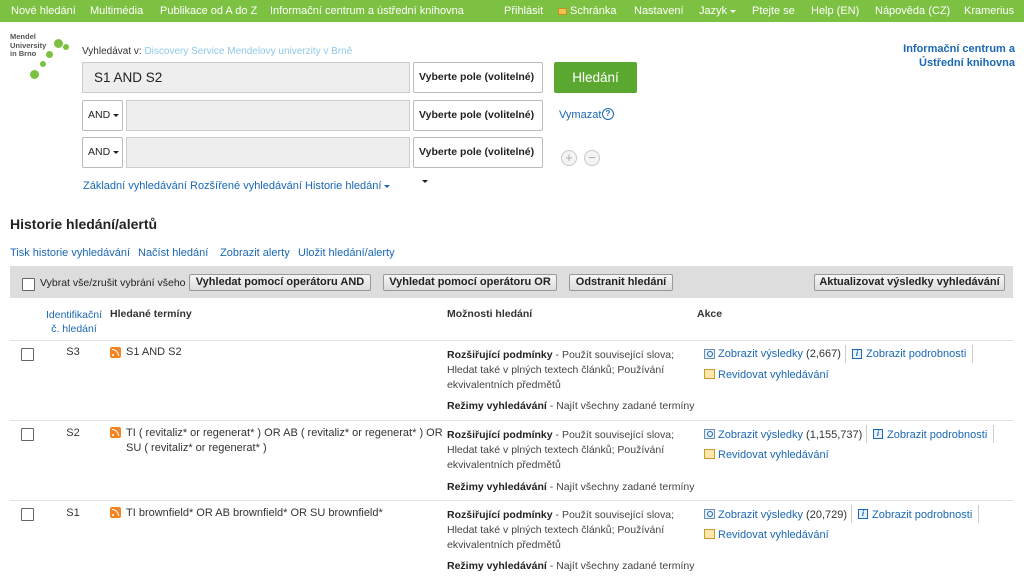 The width and height of the screenshot is (1024, 579). I want to click on refresh-results-button: Aktualizovat výsledky vyhledávání, so click(909, 282).